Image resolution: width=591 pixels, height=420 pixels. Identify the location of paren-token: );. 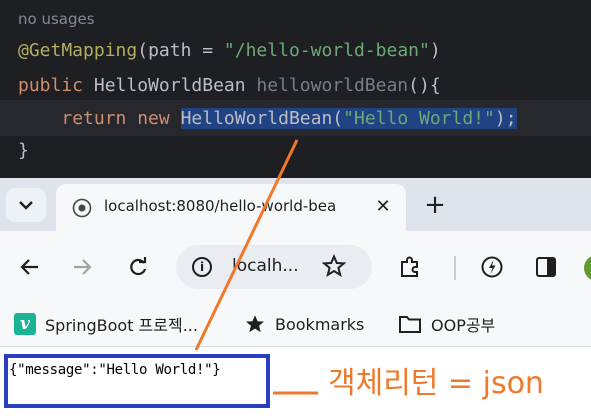
(505, 118).